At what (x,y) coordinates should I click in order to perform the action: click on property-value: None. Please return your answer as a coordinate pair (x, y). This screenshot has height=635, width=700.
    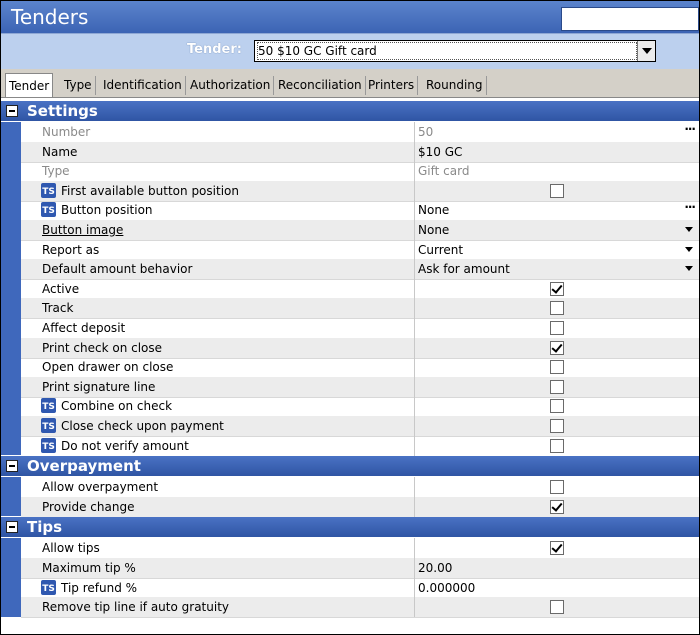
    Looking at the image, I should click on (434, 210).